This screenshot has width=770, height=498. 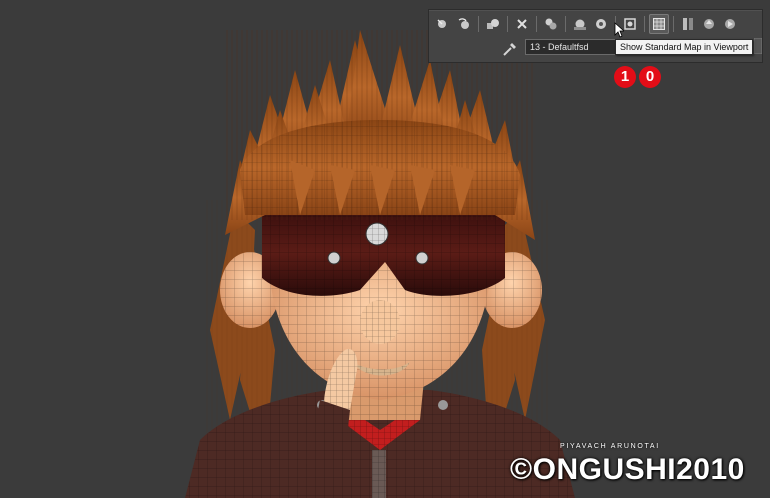 I want to click on show-map-background-icon, so click(x=688, y=24).